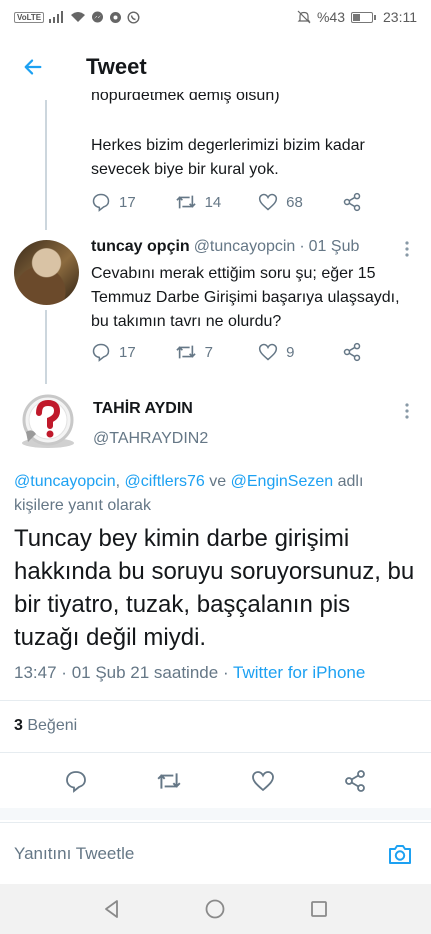 The image size is (431, 934). What do you see at coordinates (290, 352) in the screenshot?
I see `like-count: 9` at bounding box center [290, 352].